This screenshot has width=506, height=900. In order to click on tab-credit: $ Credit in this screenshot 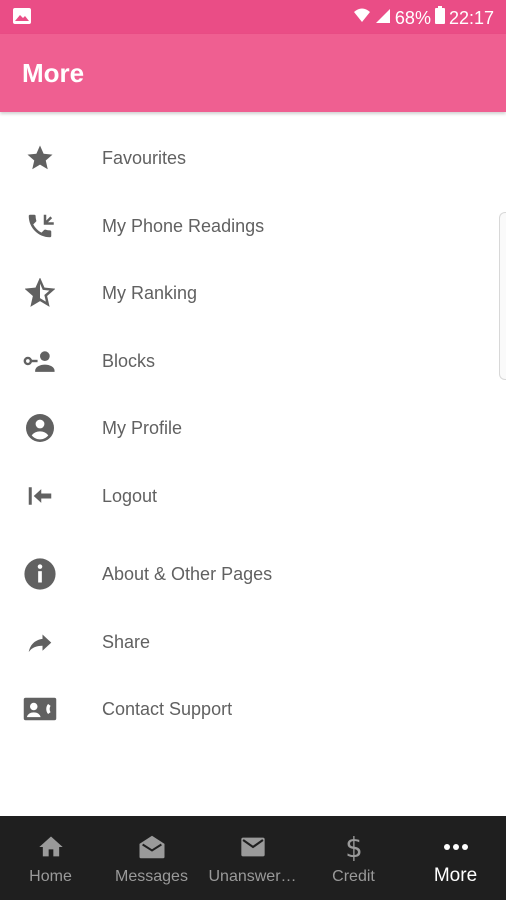, I will do `click(353, 858)`.